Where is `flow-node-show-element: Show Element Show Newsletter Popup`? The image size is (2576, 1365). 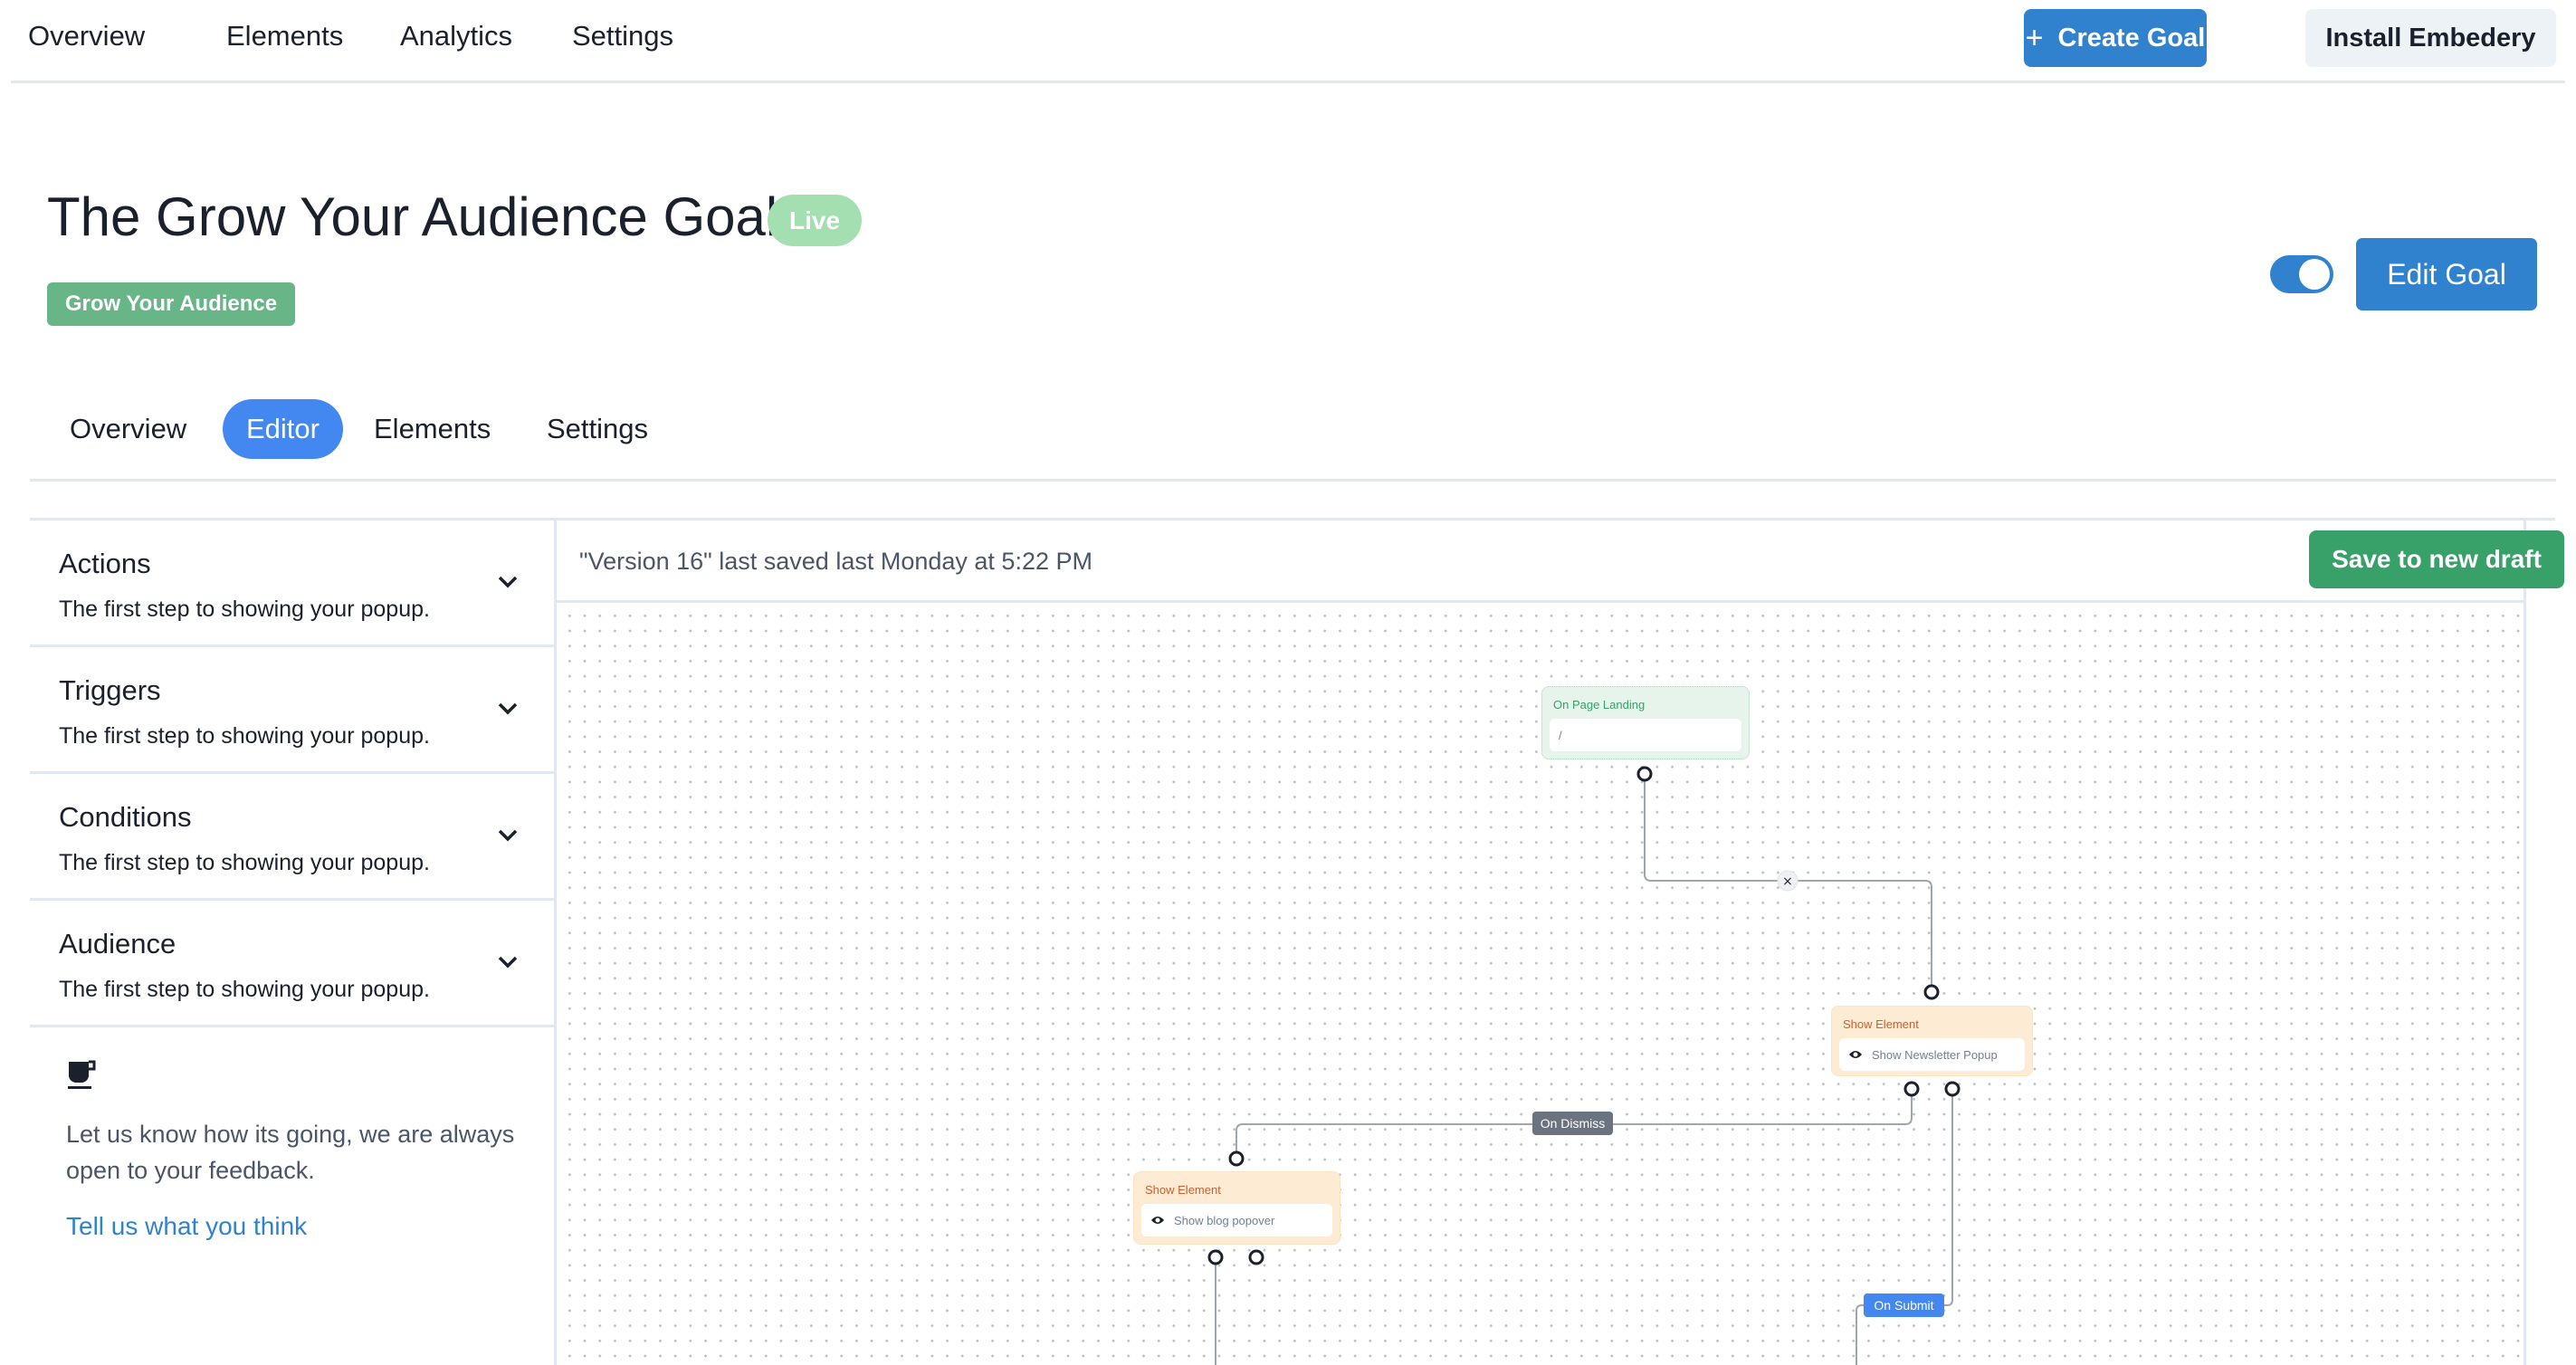 flow-node-show-element: Show Element Show Newsletter Popup is located at coordinates (1932, 1041).